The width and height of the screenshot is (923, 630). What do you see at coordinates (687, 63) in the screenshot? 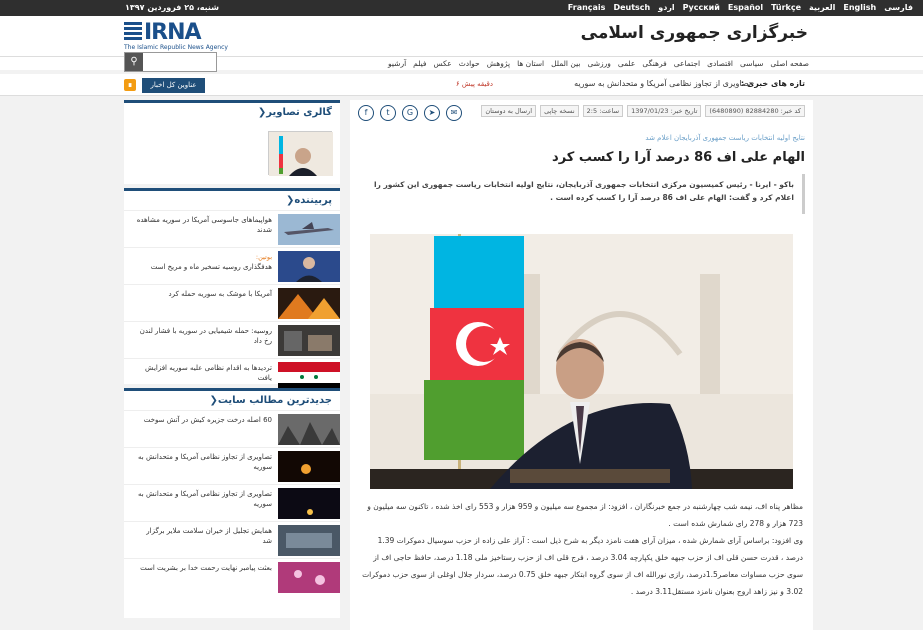
I see `nav-item: اجتماعی` at bounding box center [687, 63].